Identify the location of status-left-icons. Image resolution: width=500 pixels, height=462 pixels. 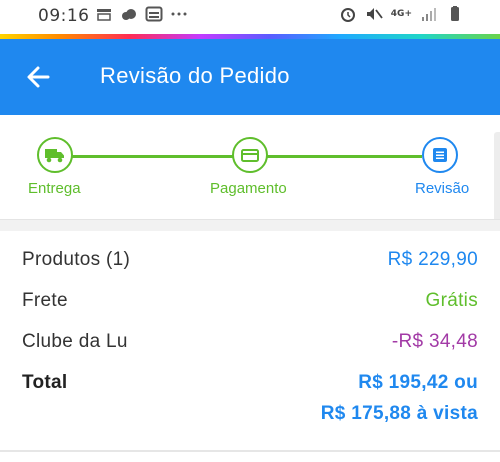
(141, 14).